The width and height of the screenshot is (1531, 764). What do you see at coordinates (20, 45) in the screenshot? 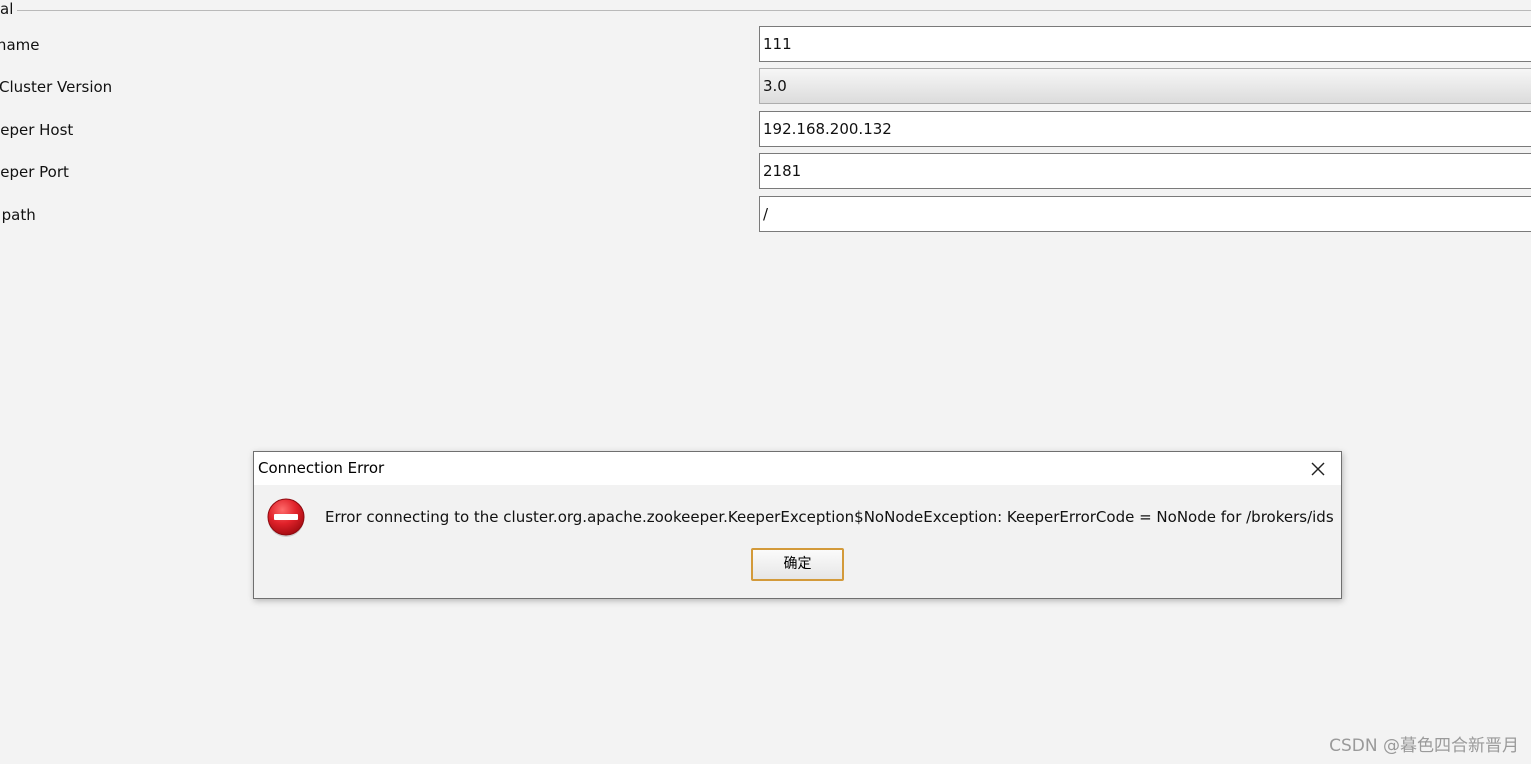
I see `cluster-name-label: r name` at bounding box center [20, 45].